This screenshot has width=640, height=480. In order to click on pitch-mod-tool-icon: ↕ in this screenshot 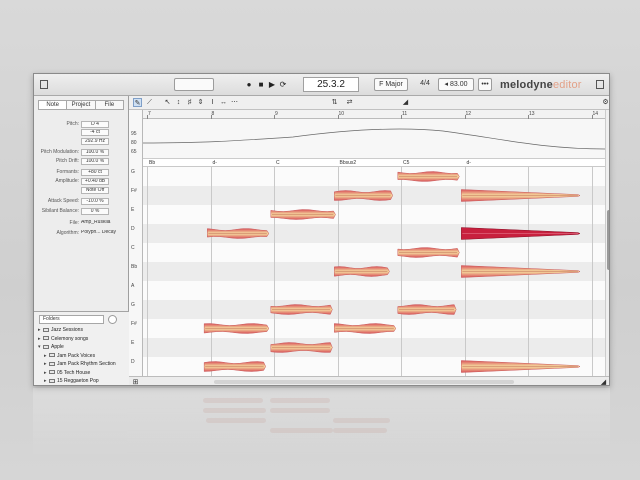, I will do `click(178, 102)`.